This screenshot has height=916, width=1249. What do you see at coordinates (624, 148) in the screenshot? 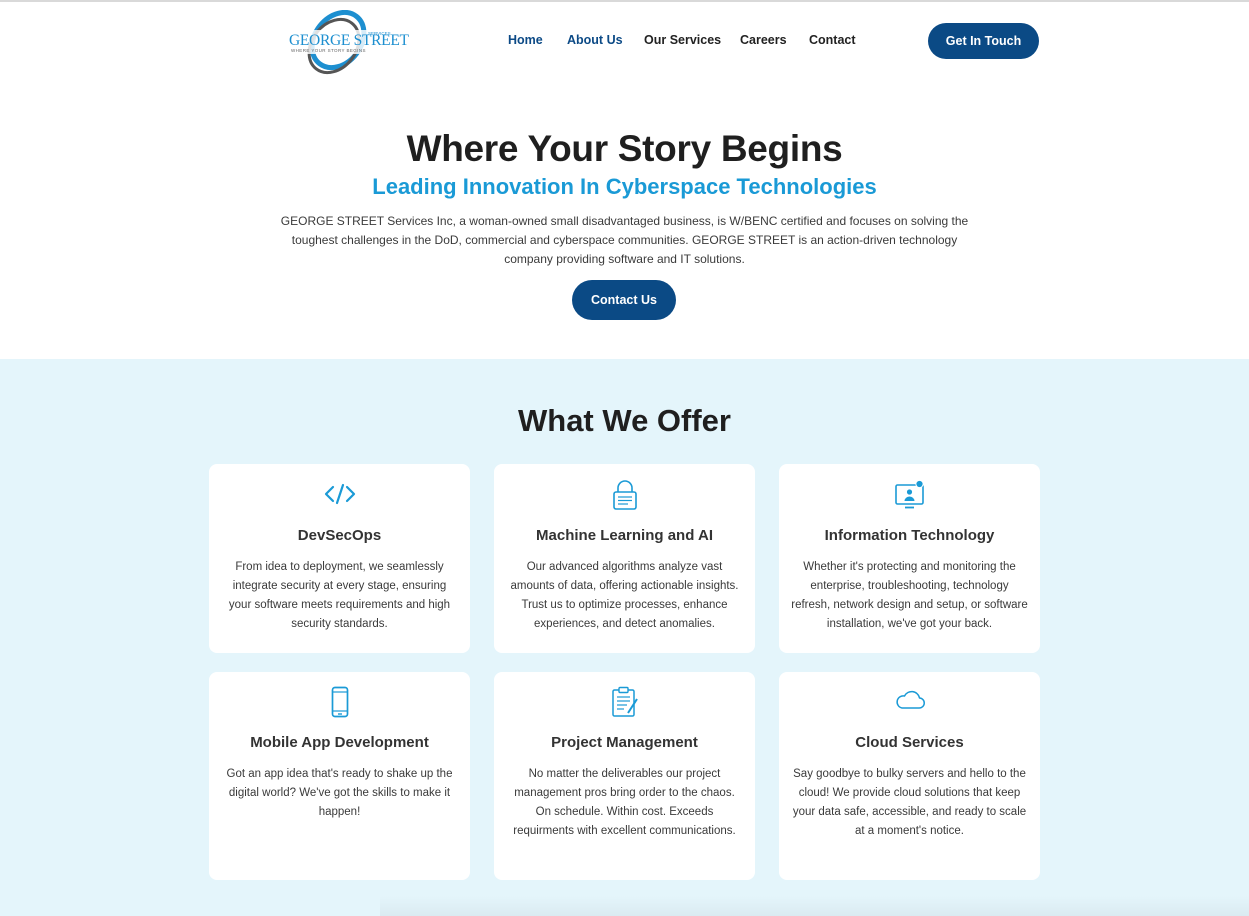
I see `hero-title: Where Your Story Begins` at bounding box center [624, 148].